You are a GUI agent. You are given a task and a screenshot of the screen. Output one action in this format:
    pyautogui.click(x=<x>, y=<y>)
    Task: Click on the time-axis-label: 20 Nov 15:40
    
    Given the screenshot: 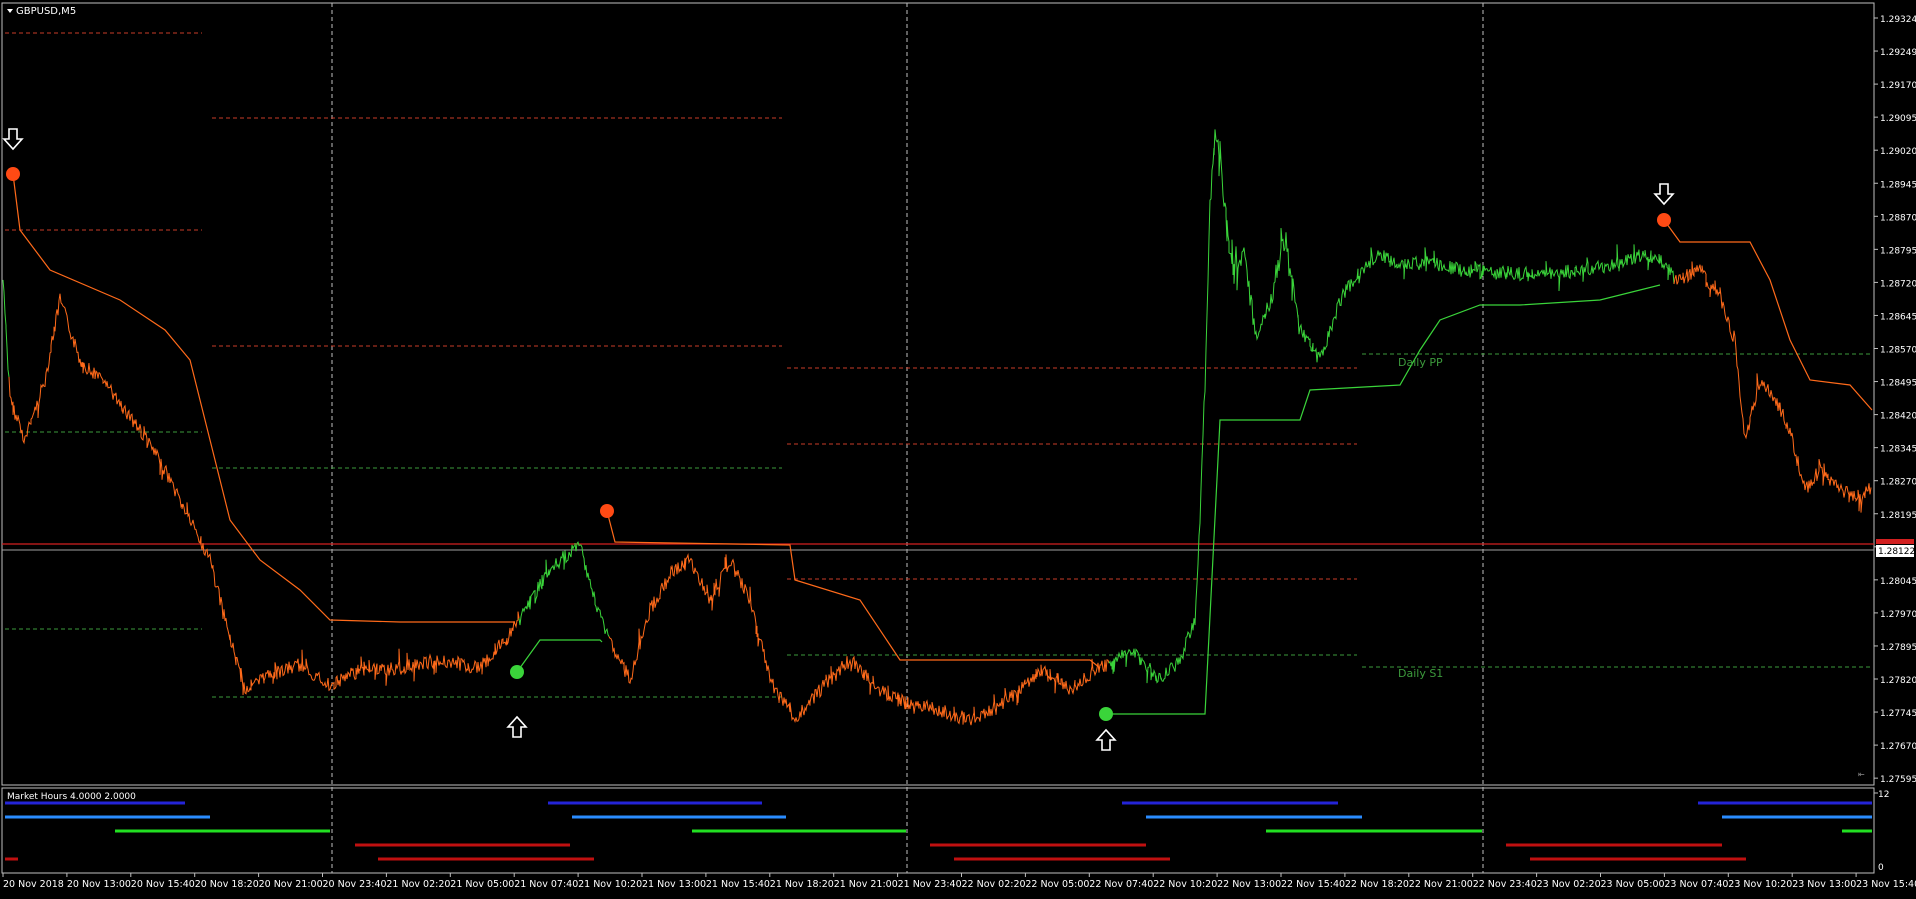 What is the action you would take?
    pyautogui.click(x=163, y=884)
    